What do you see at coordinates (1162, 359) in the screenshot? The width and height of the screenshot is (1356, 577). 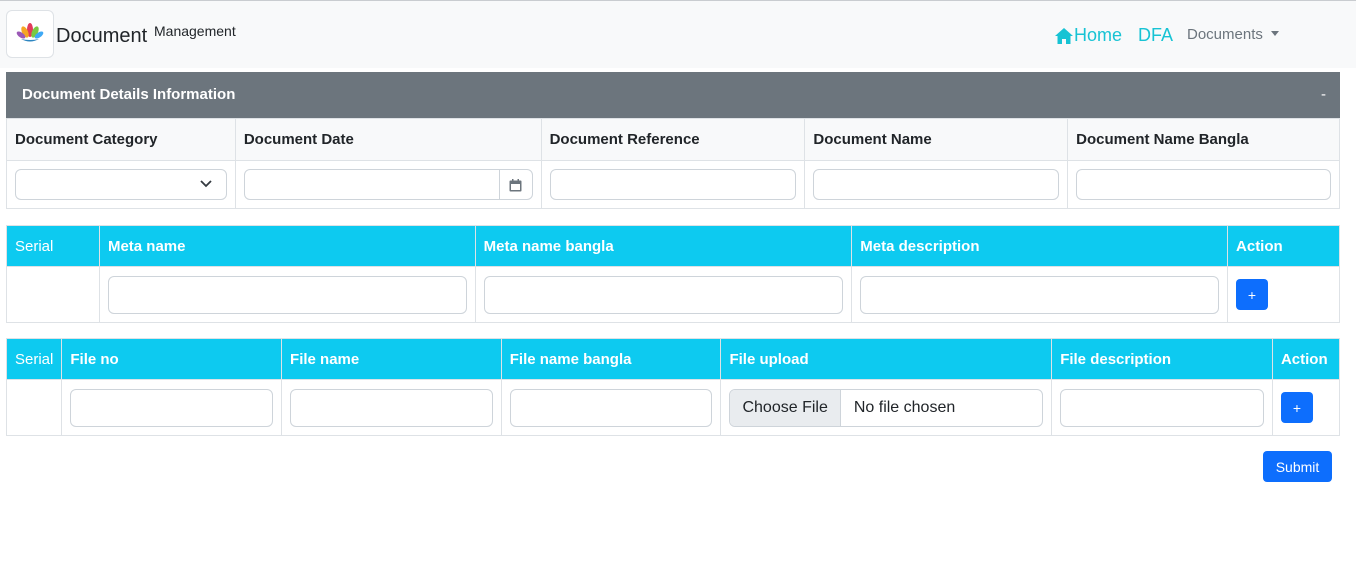 I see `header-file-description: File description` at bounding box center [1162, 359].